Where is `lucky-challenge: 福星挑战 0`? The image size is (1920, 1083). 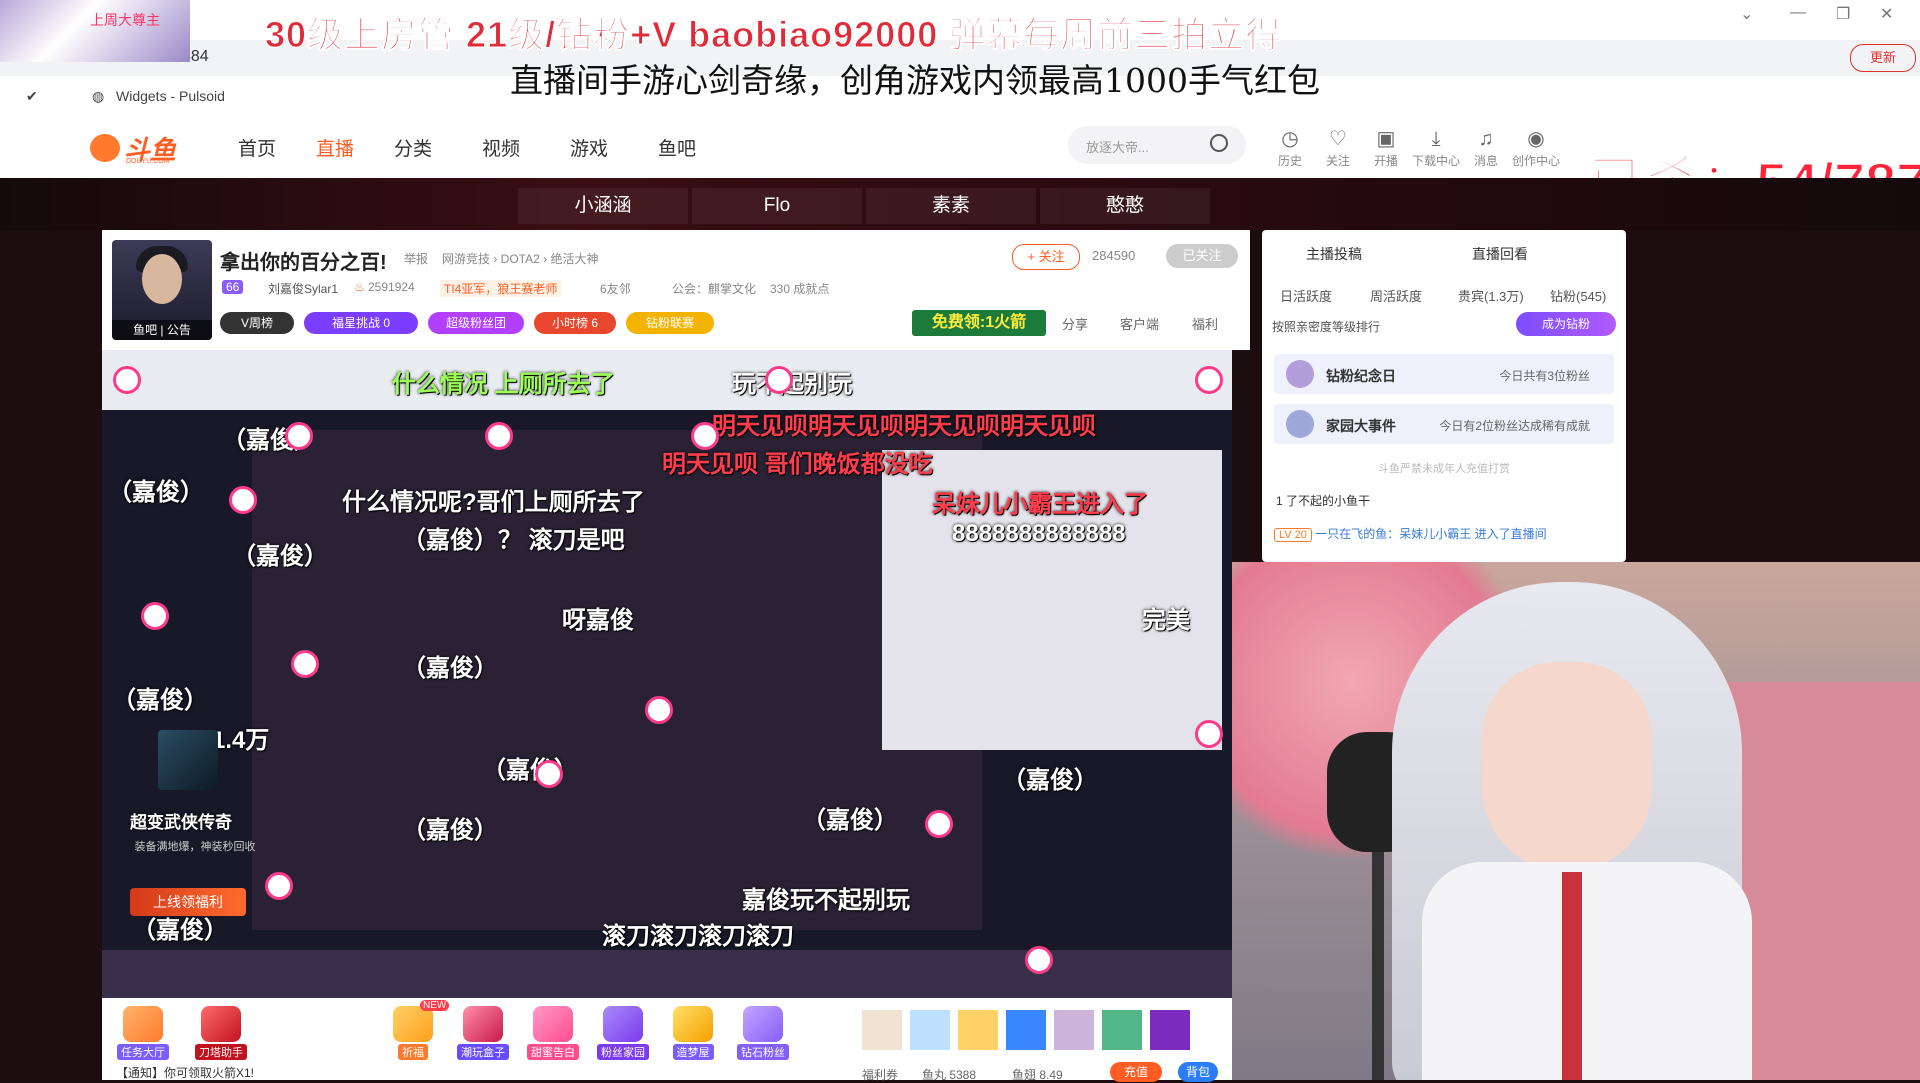
lucky-challenge: 福星挑战 0 is located at coordinates (361, 323).